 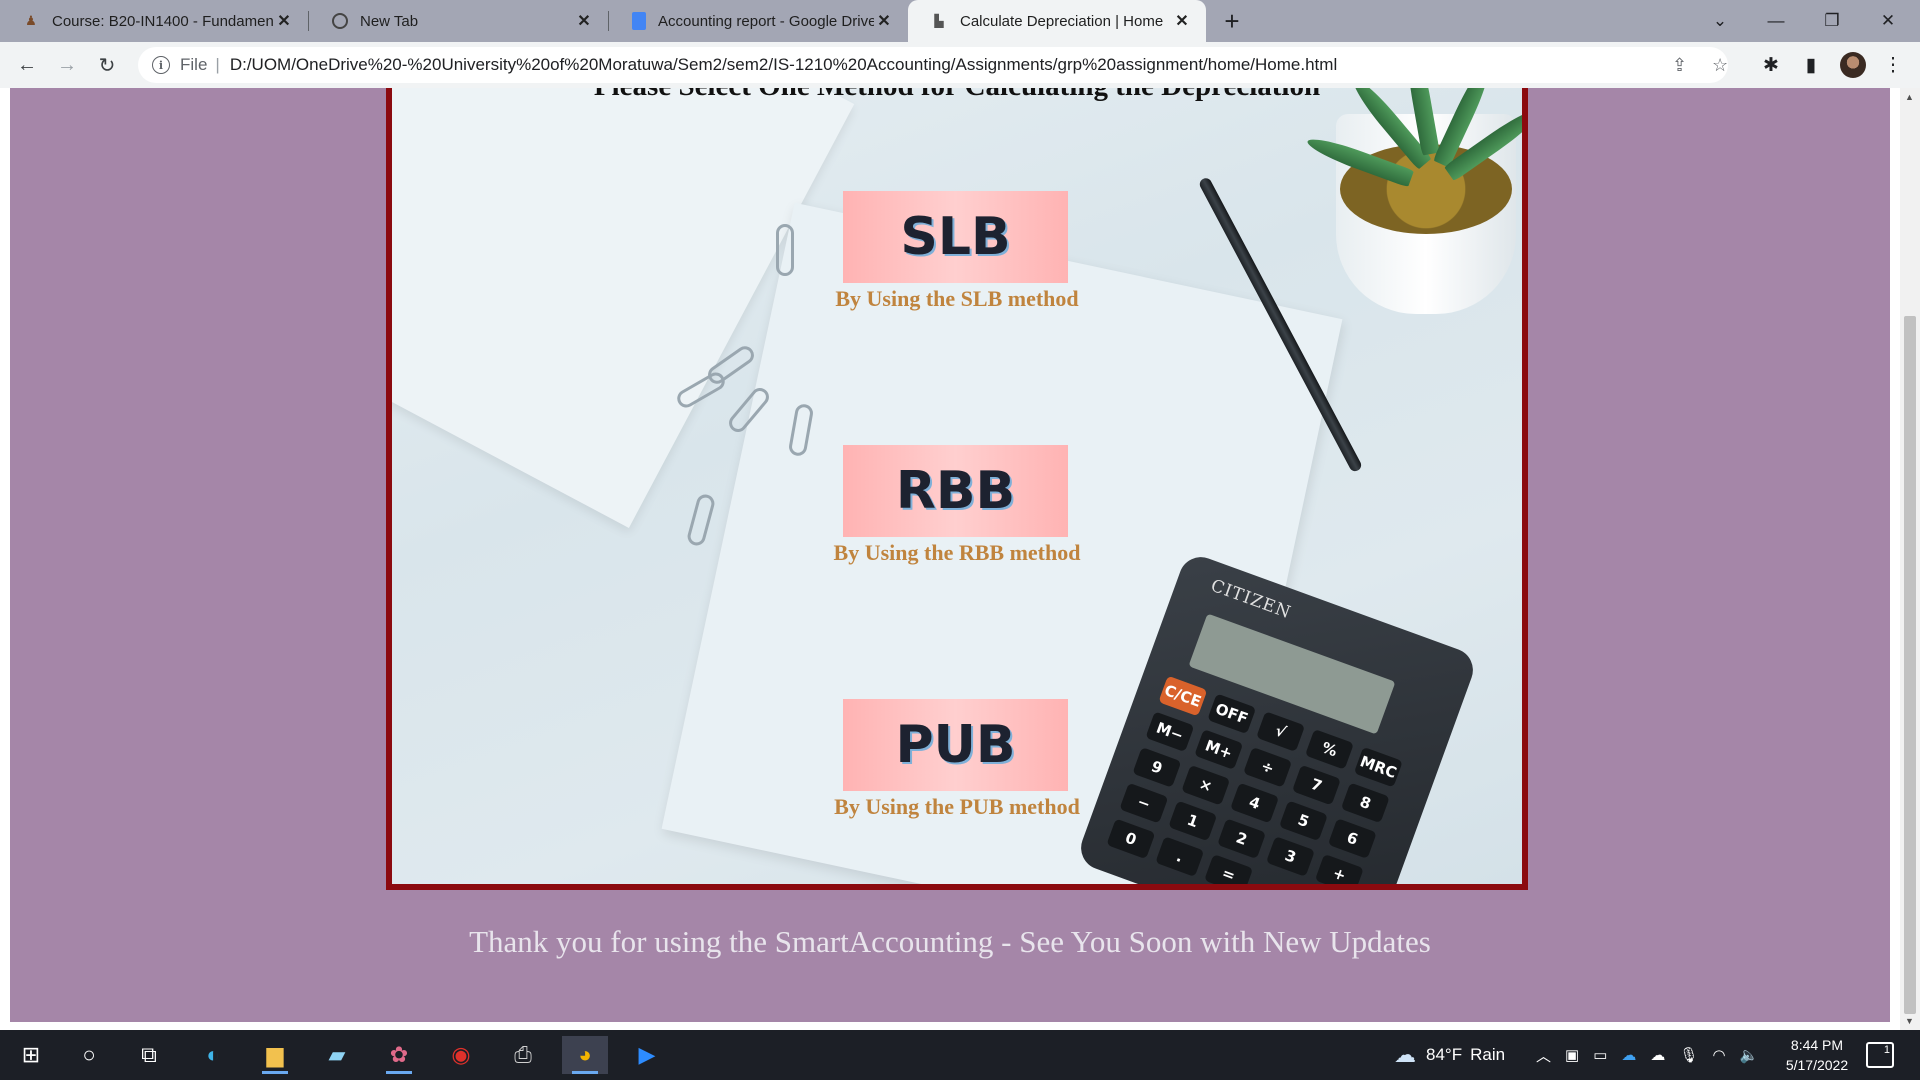 What do you see at coordinates (1232, 714) in the screenshot?
I see `calculator-key: OFF` at bounding box center [1232, 714].